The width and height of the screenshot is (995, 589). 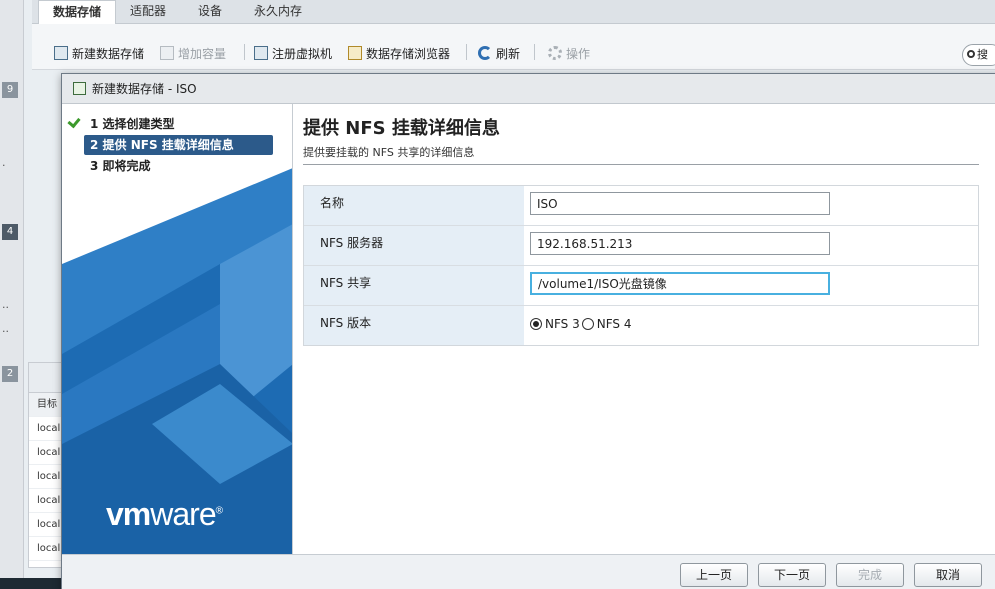 I want to click on vmware-logo: vmware®, so click(x=164, y=514).